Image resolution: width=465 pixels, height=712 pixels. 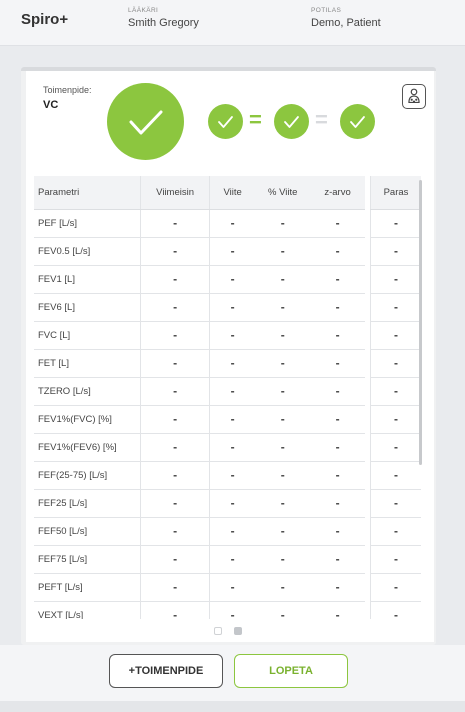 I want to click on table-row: VEXT [L/s] - - - -, so click(x=199, y=610).